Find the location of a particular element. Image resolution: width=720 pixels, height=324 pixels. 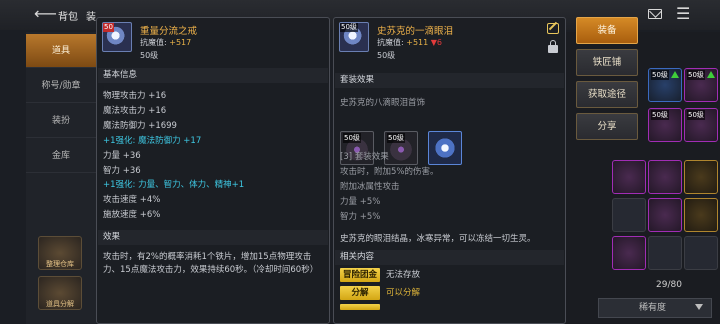

share-button: 分享 is located at coordinates (607, 126).